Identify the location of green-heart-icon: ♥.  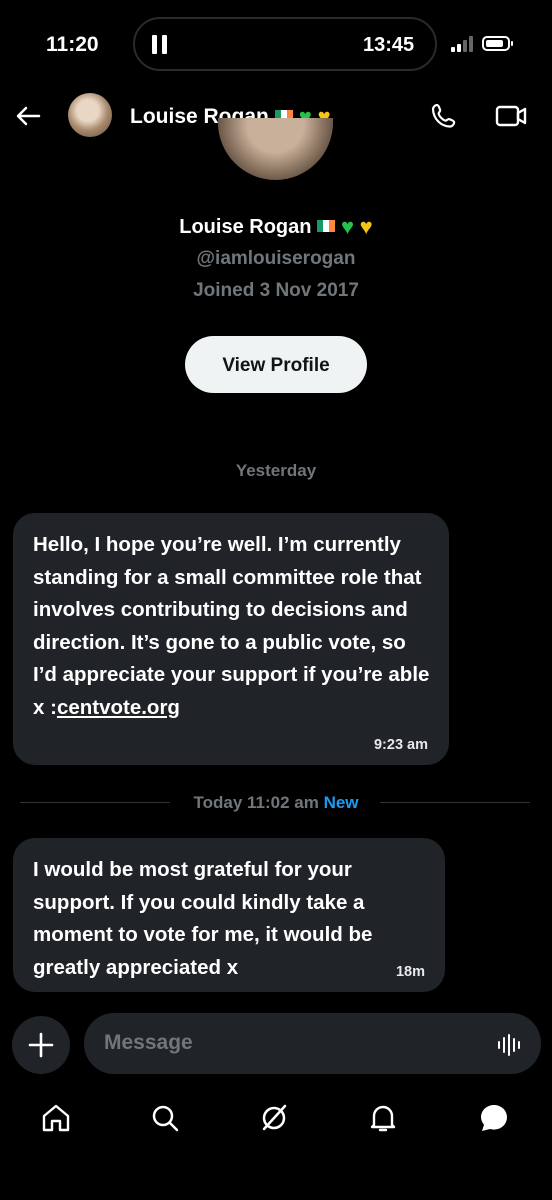
(348, 226).